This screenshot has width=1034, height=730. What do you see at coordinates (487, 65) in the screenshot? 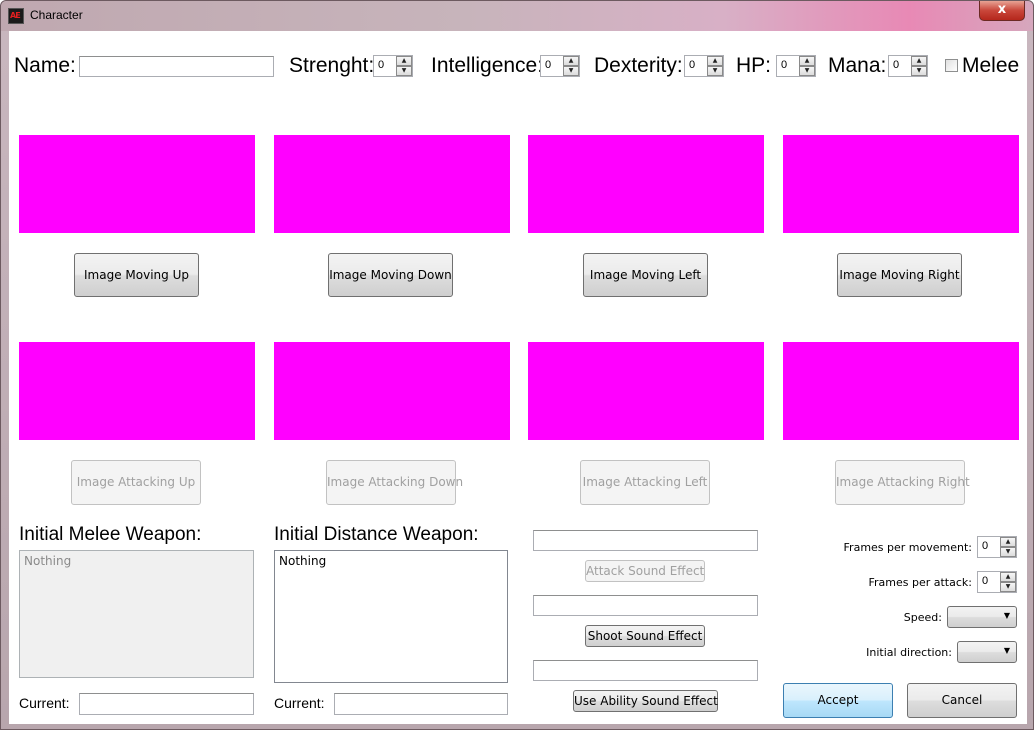
I see `intelligence-label: Intelligence:` at bounding box center [487, 65].